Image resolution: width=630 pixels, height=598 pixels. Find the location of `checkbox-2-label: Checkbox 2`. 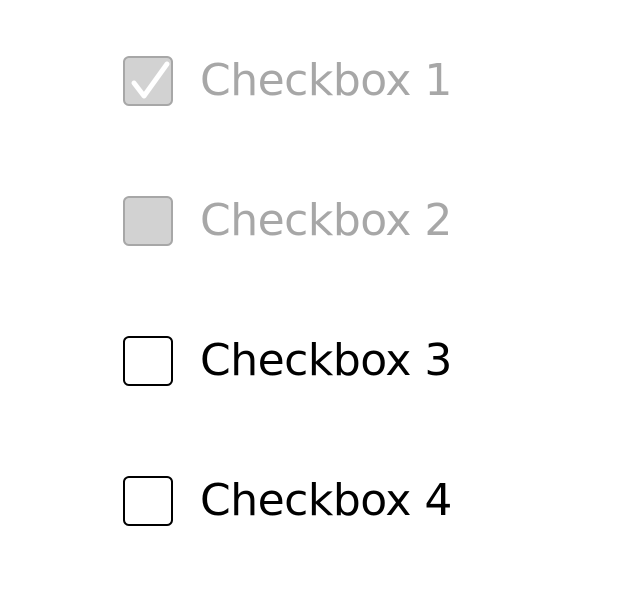

checkbox-2-label: Checkbox 2 is located at coordinates (326, 220).